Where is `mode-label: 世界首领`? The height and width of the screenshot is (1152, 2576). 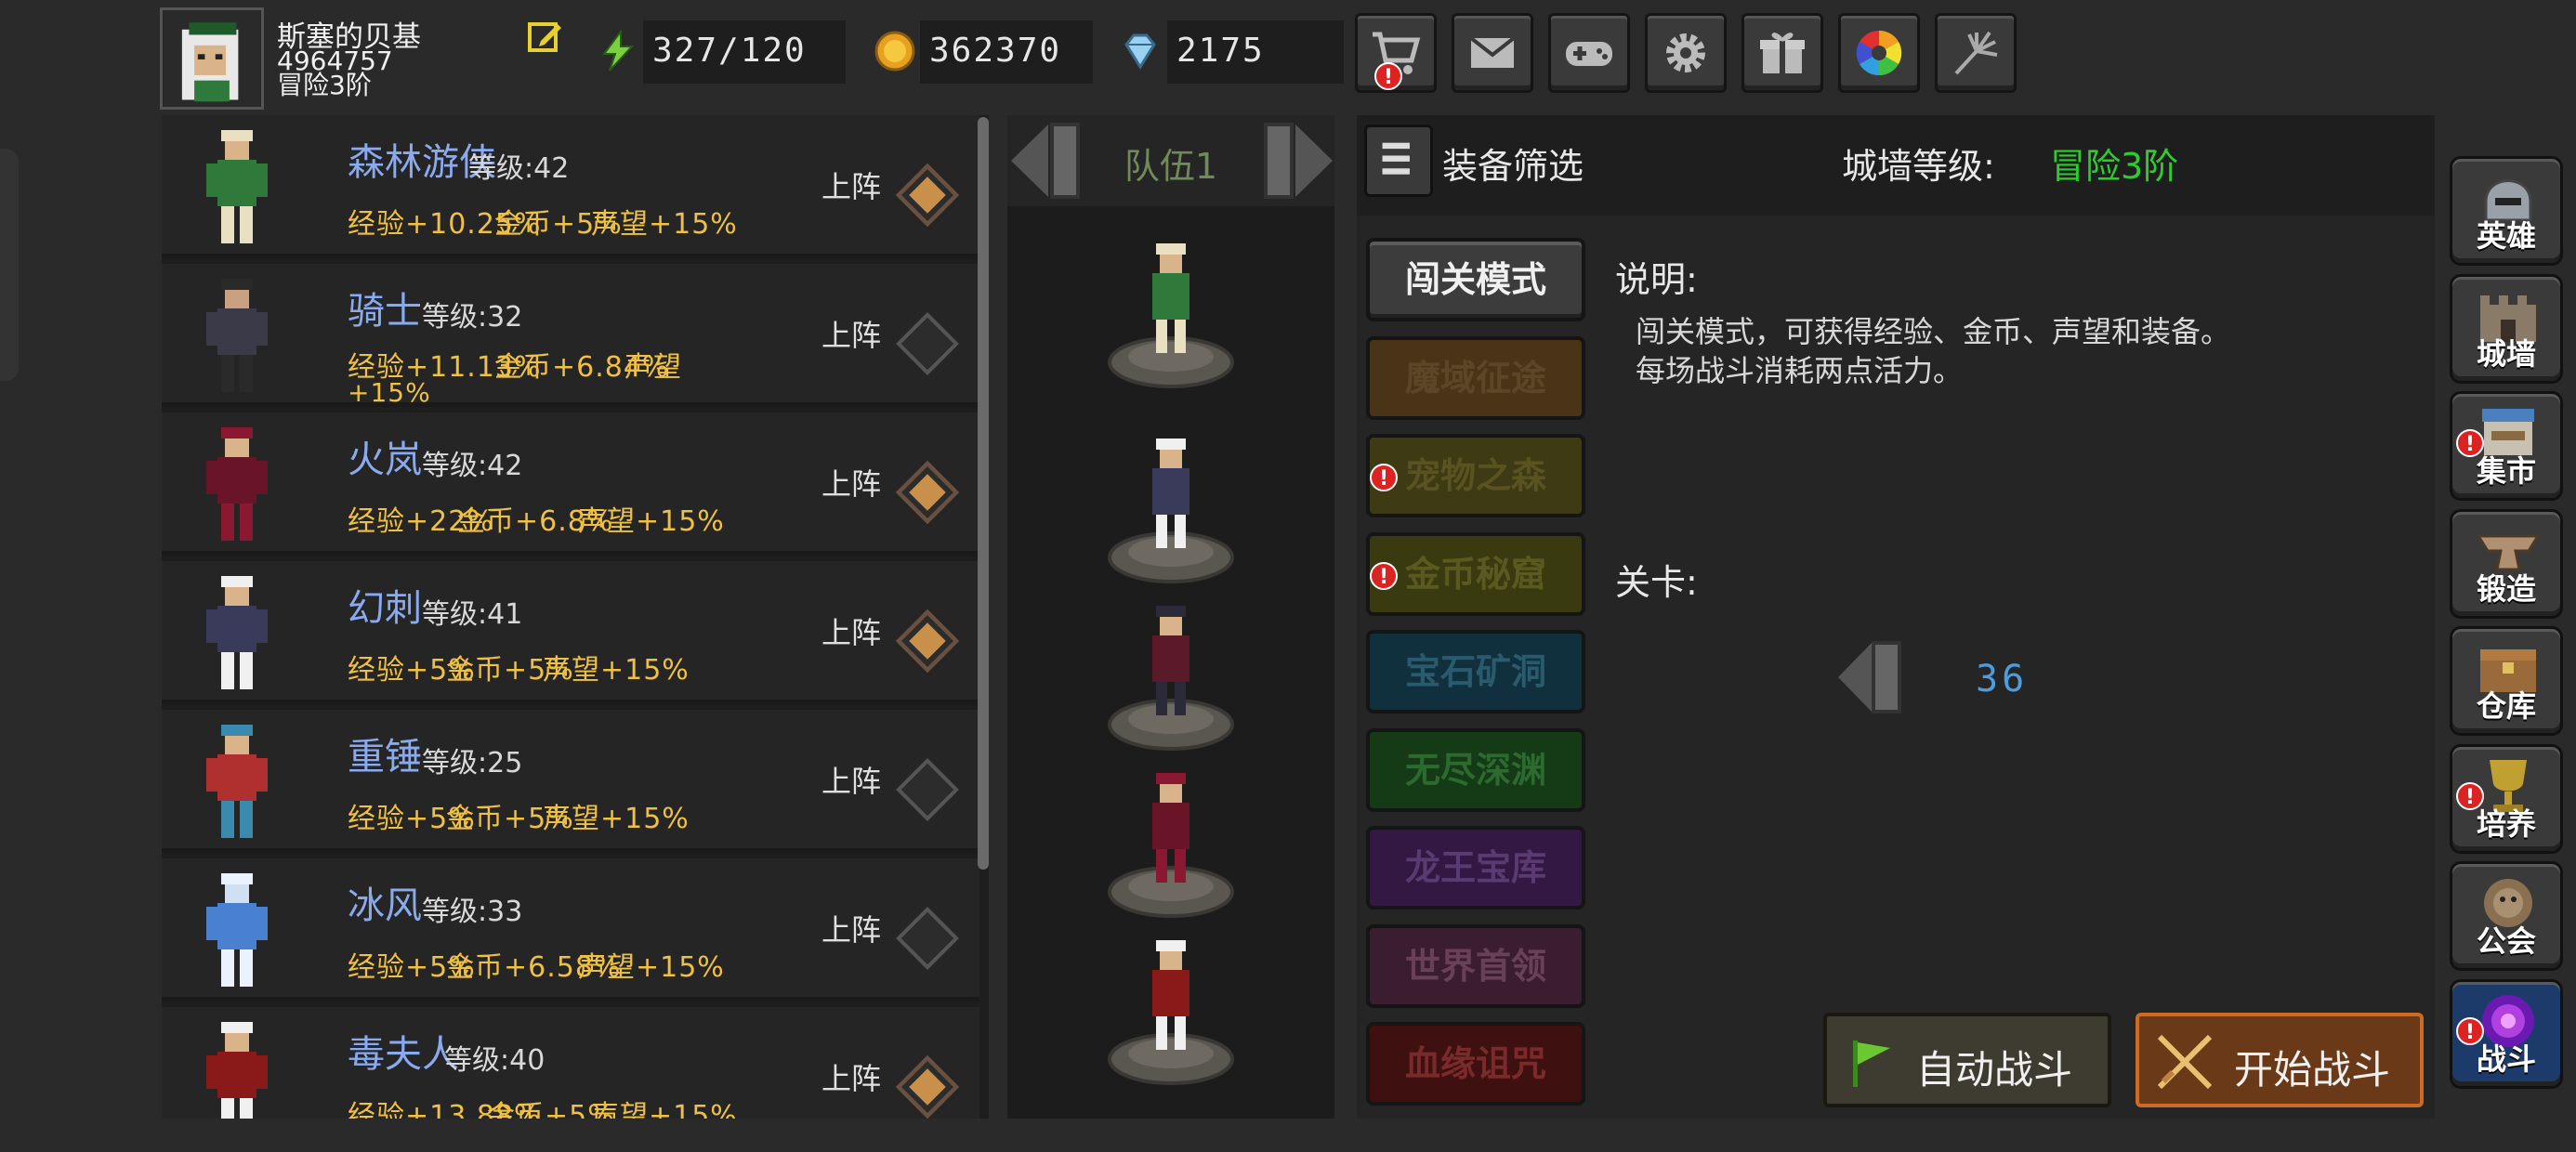
mode-label: 世界首领 is located at coordinates (1475, 966).